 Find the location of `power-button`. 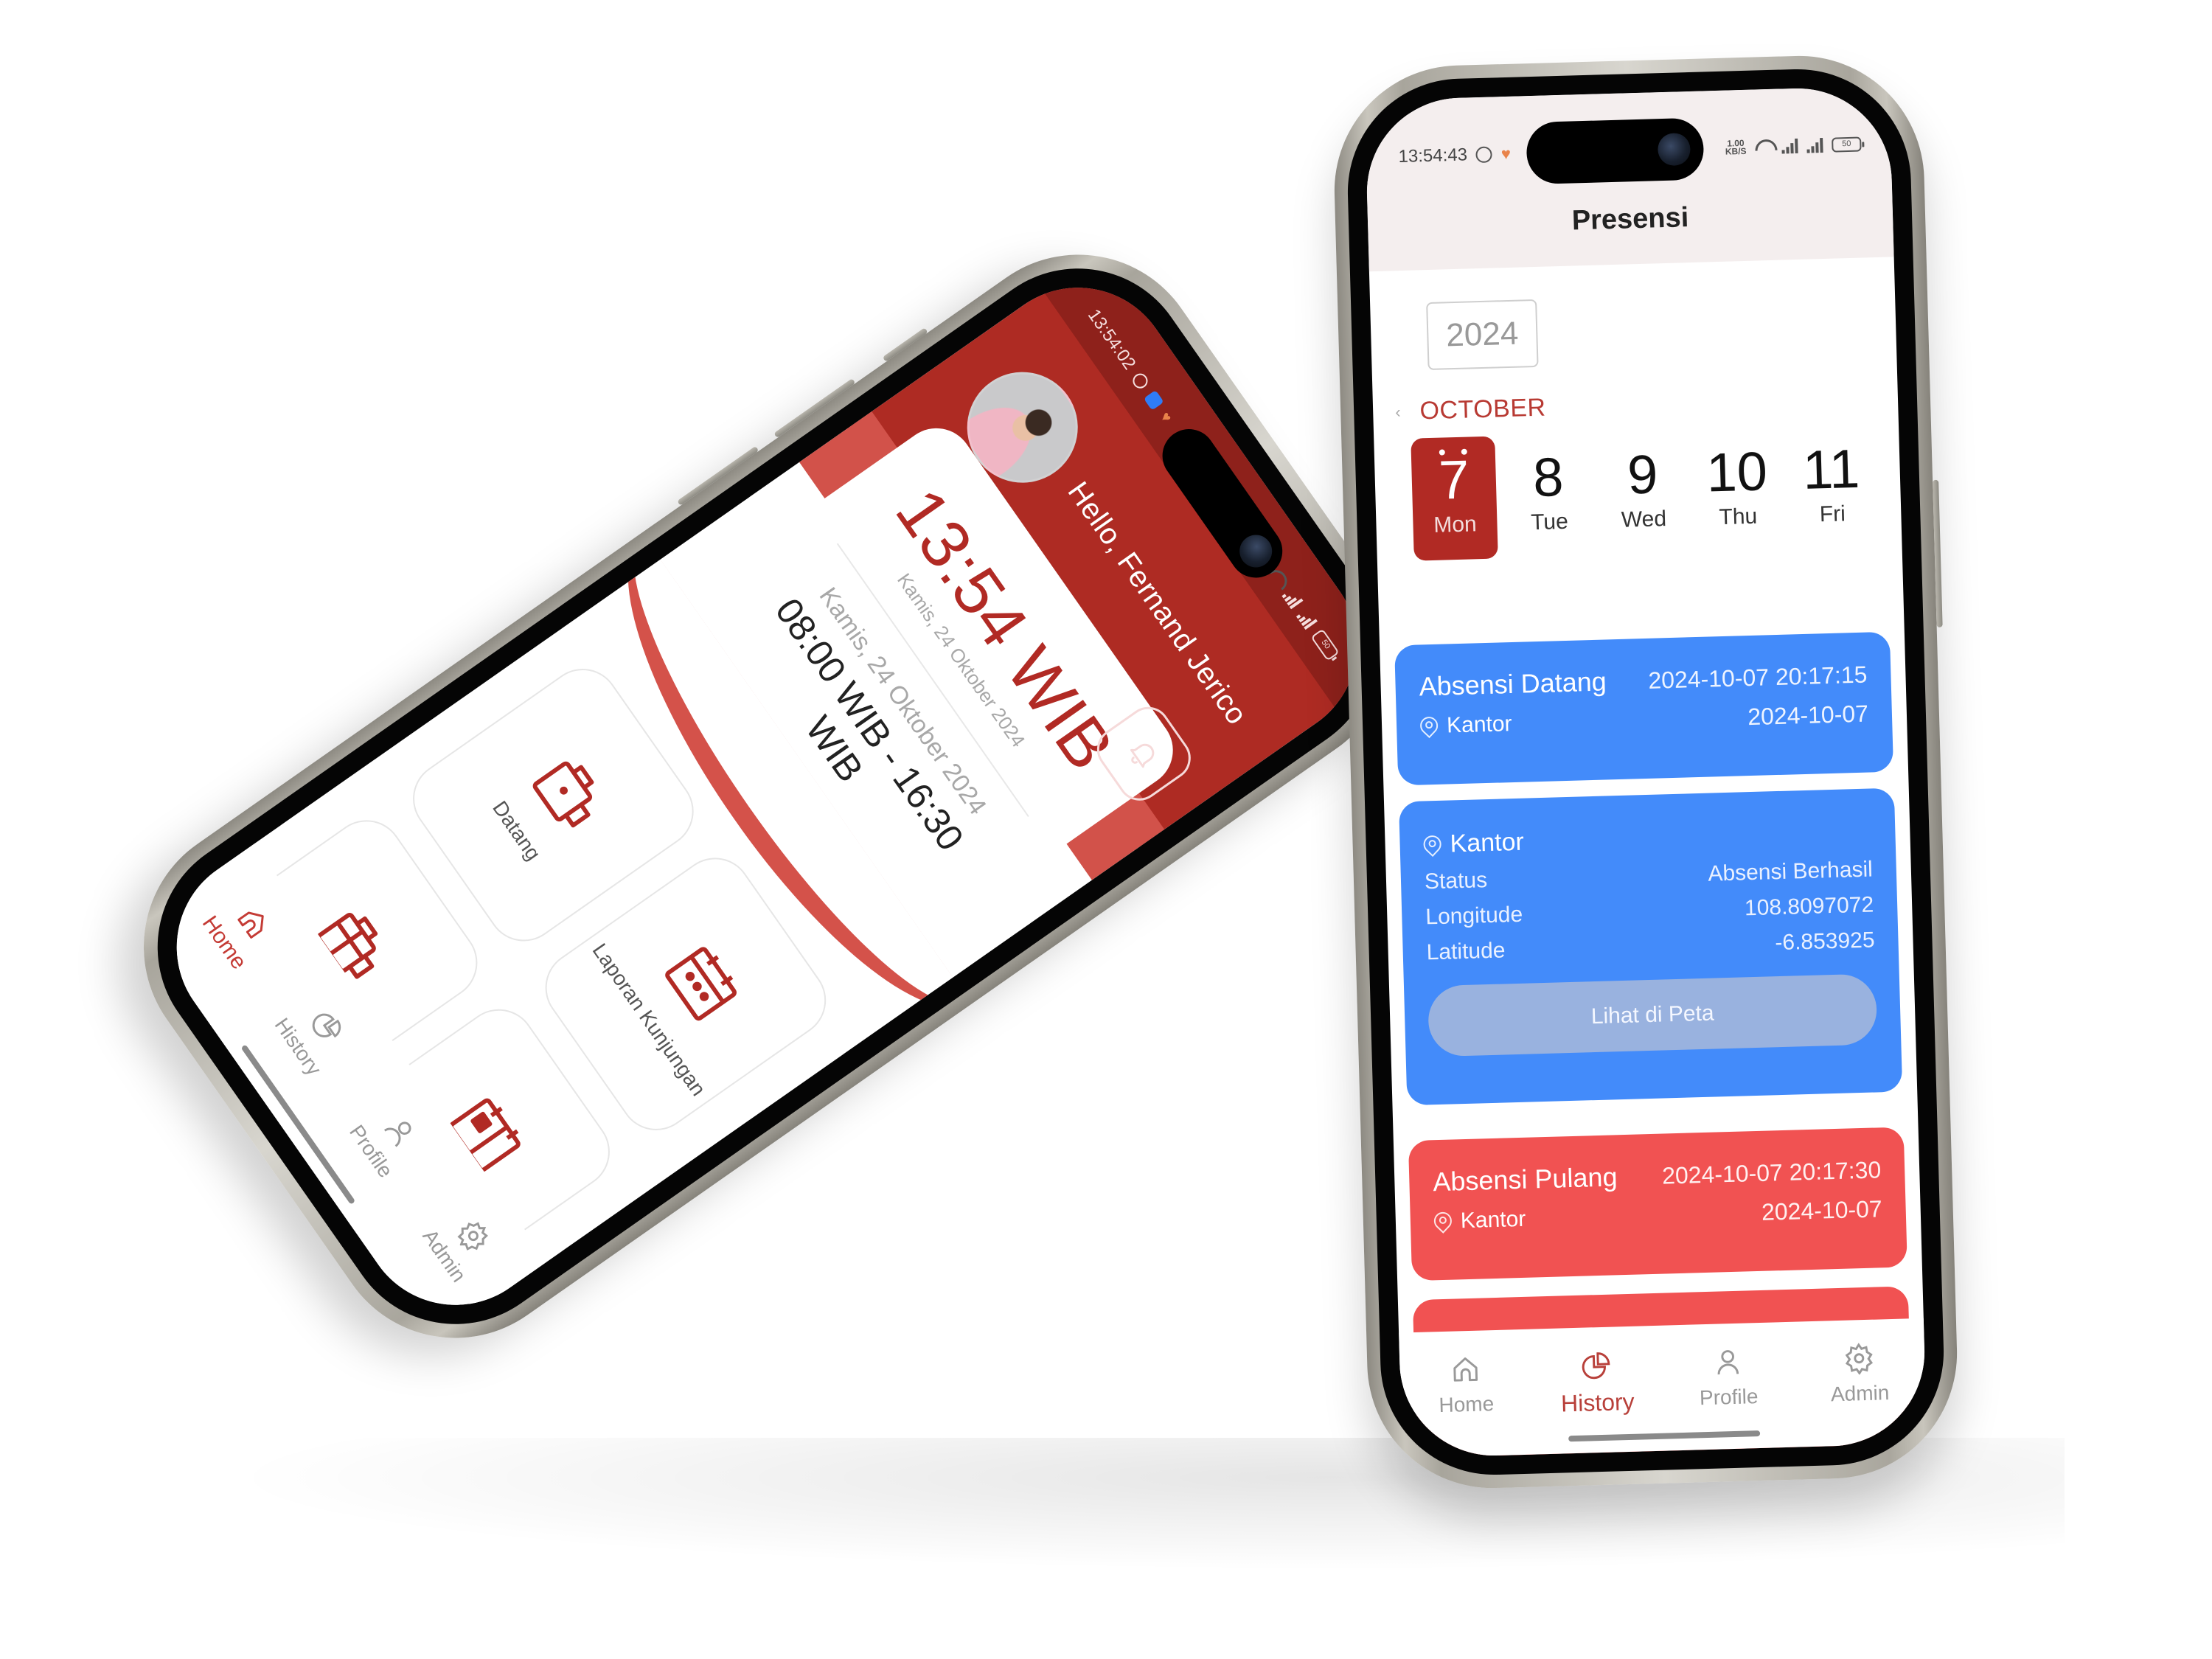

power-button is located at coordinates (1938, 553).